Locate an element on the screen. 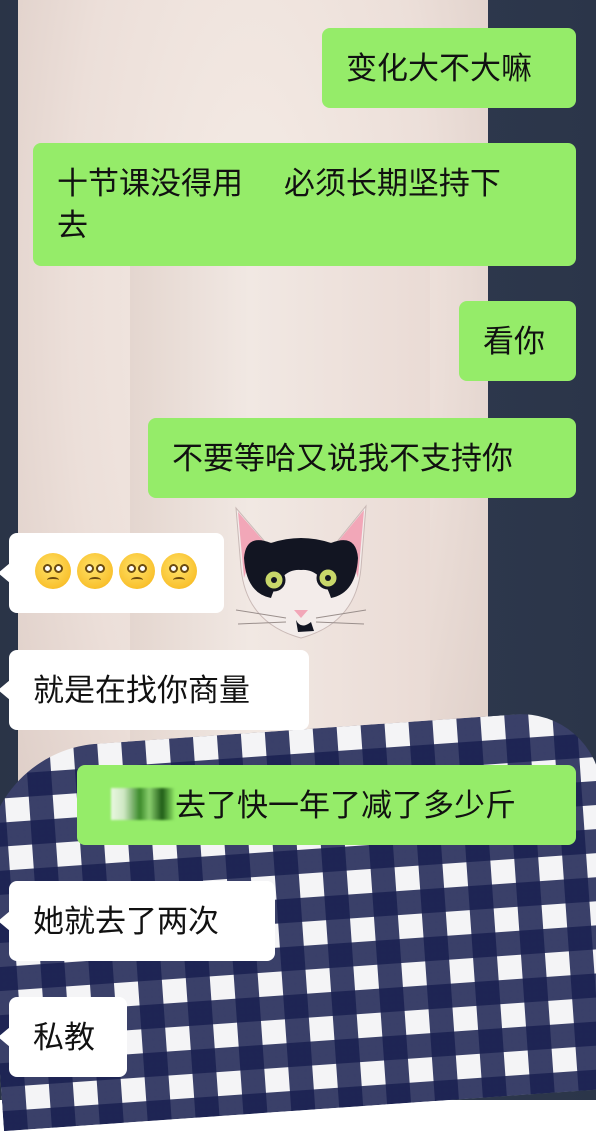 The image size is (596, 1131). message-bubble-incoming is located at coordinates (112, 573).